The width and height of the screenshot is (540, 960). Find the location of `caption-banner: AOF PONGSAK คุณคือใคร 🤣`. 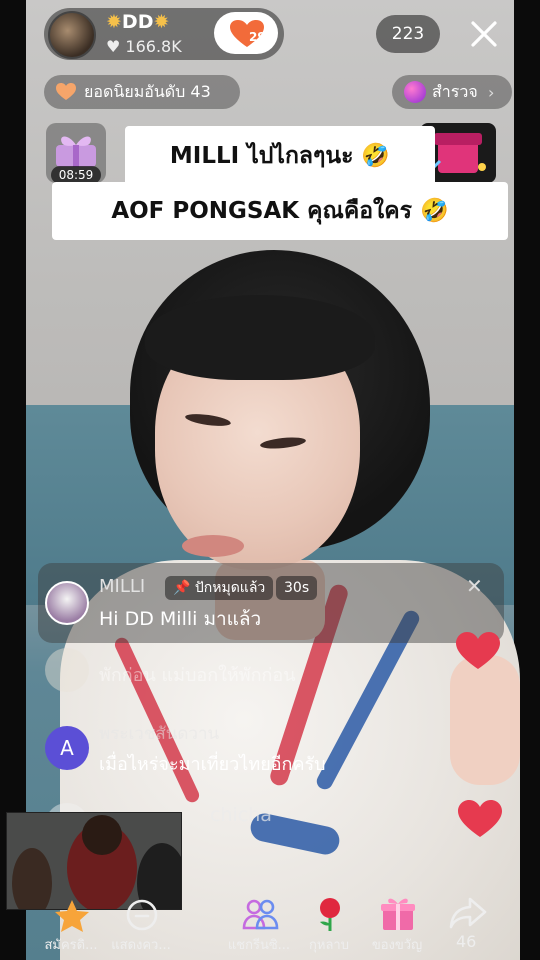

caption-banner: AOF PONGSAK คุณคือใคร 🤣 is located at coordinates (280, 211).